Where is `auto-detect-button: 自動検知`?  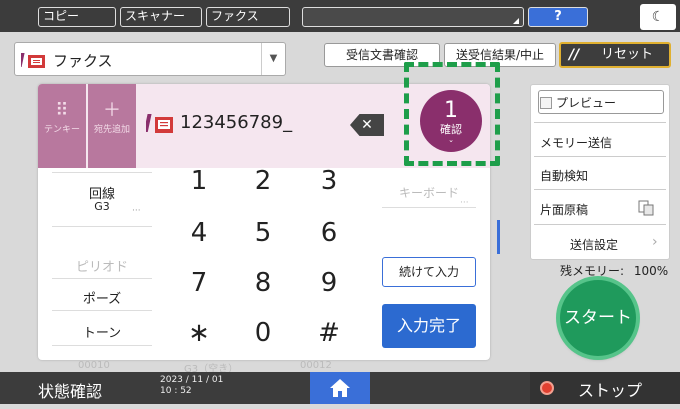
auto-detect-button: 自動検知 is located at coordinates (597, 175).